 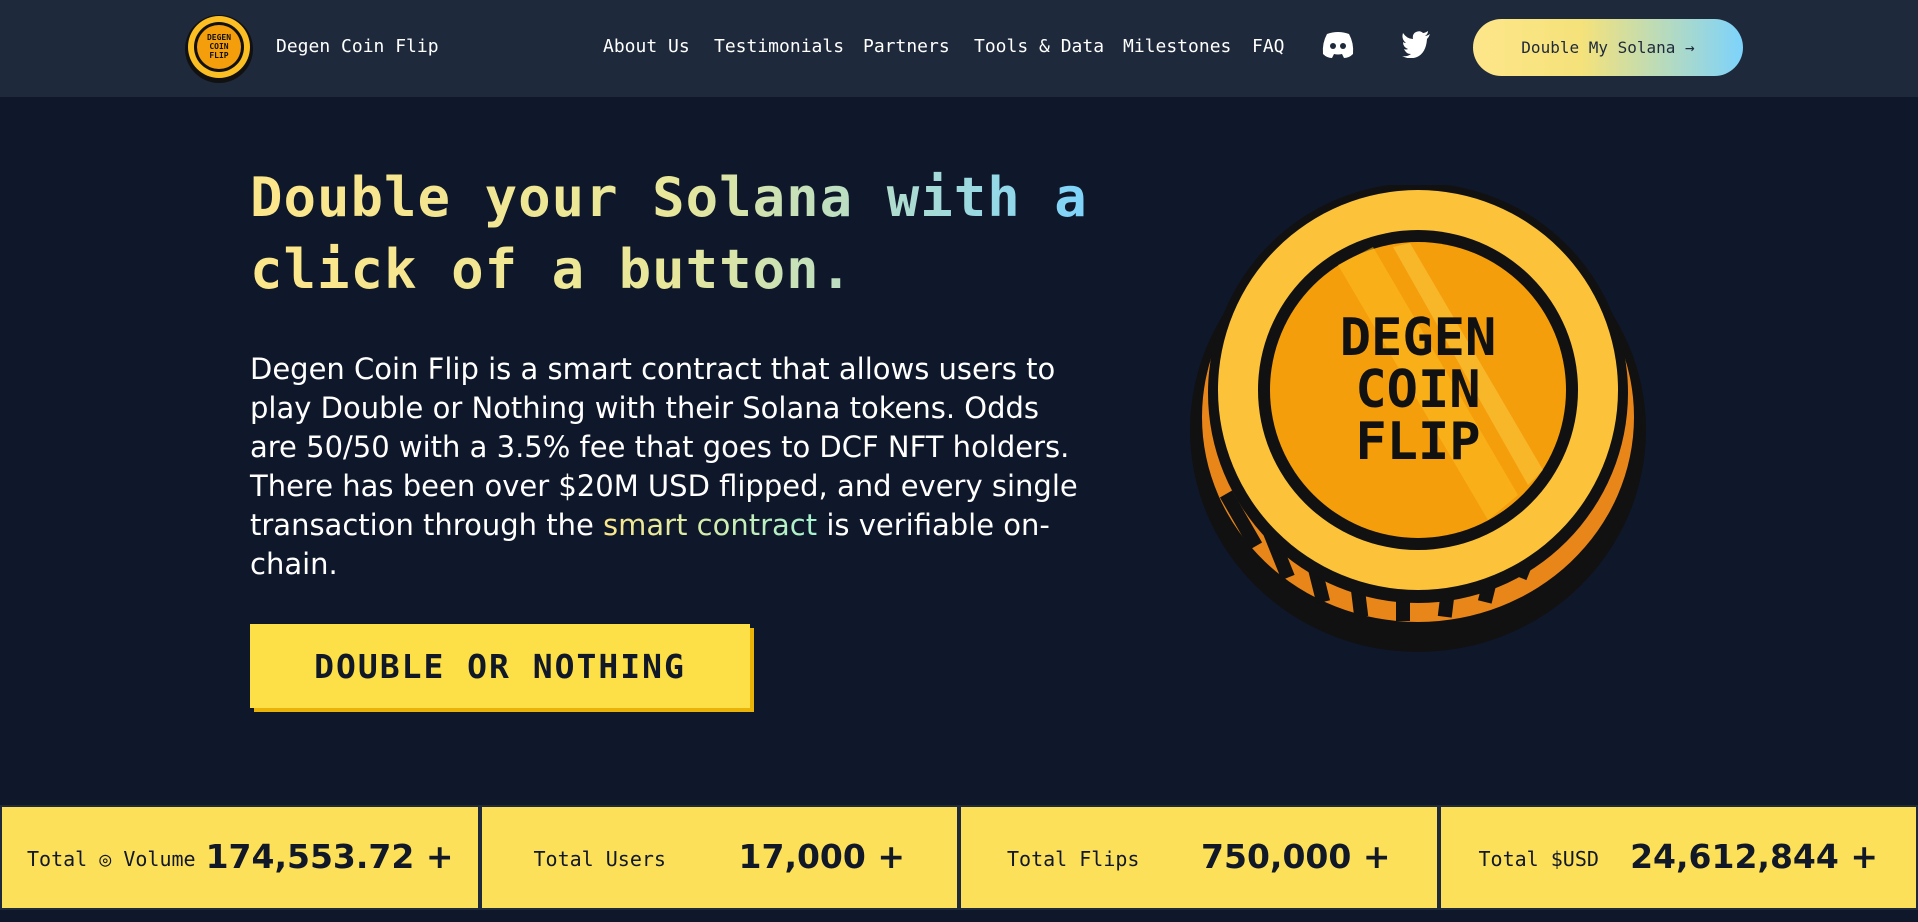 I want to click on stat-value: 174,553.72 +, so click(x=329, y=856).